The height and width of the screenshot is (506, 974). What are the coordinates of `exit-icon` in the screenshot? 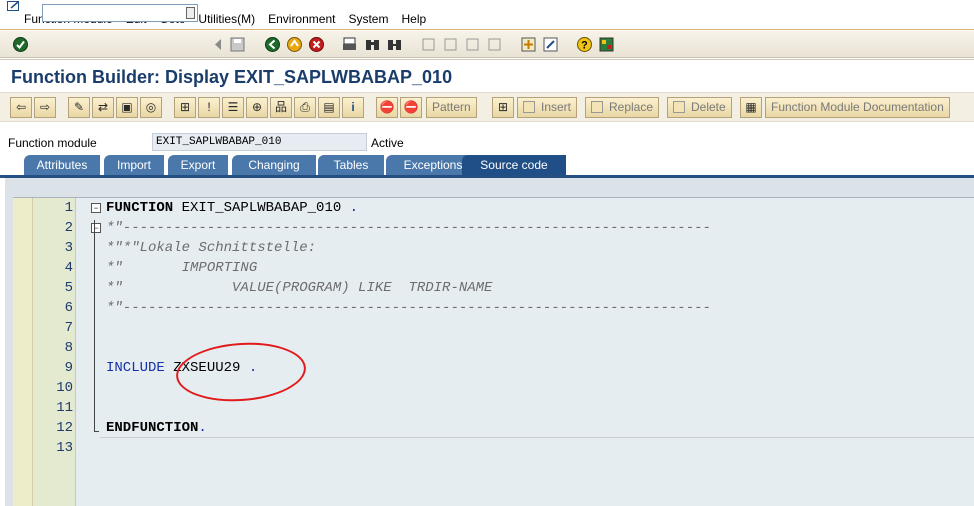 It's located at (294, 44).